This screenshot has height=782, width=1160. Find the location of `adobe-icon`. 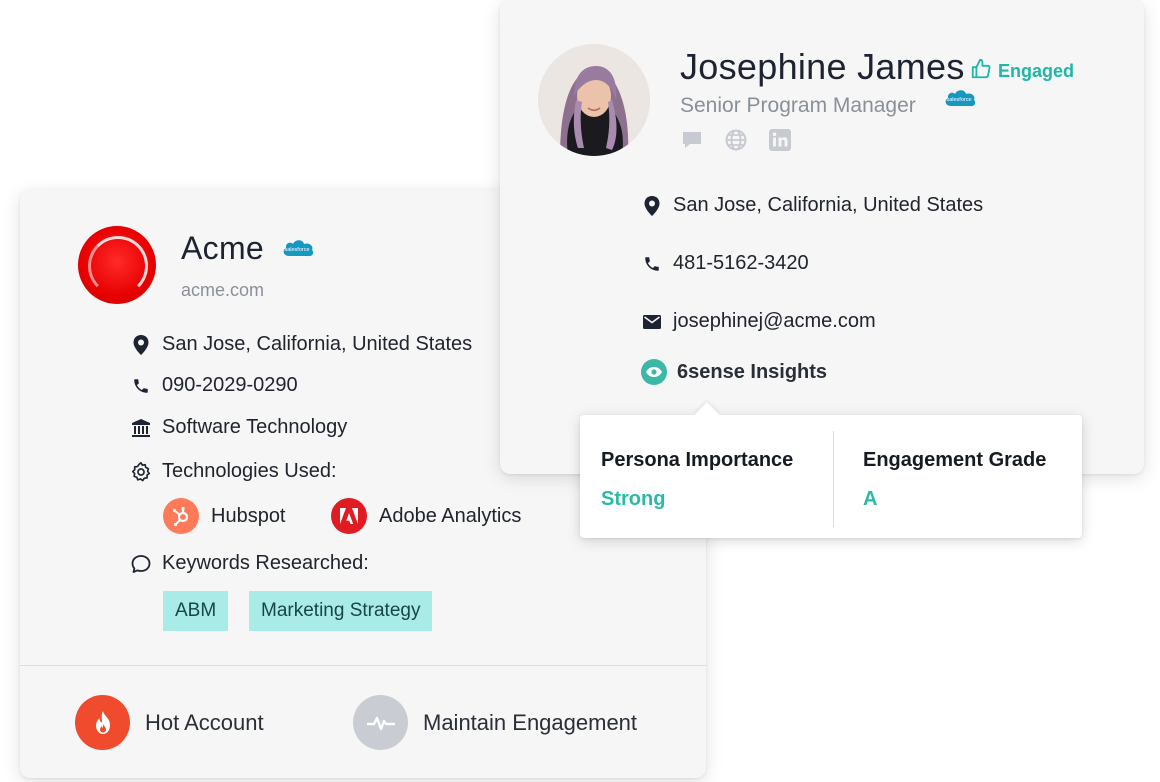

adobe-icon is located at coordinates (349, 516).